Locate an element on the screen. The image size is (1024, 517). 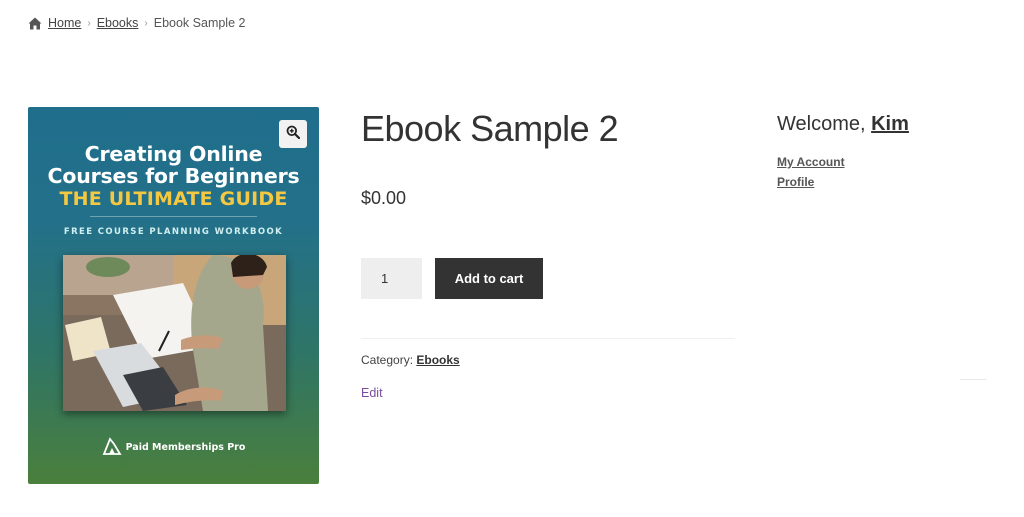
category-label: Category: is located at coordinates (387, 360).